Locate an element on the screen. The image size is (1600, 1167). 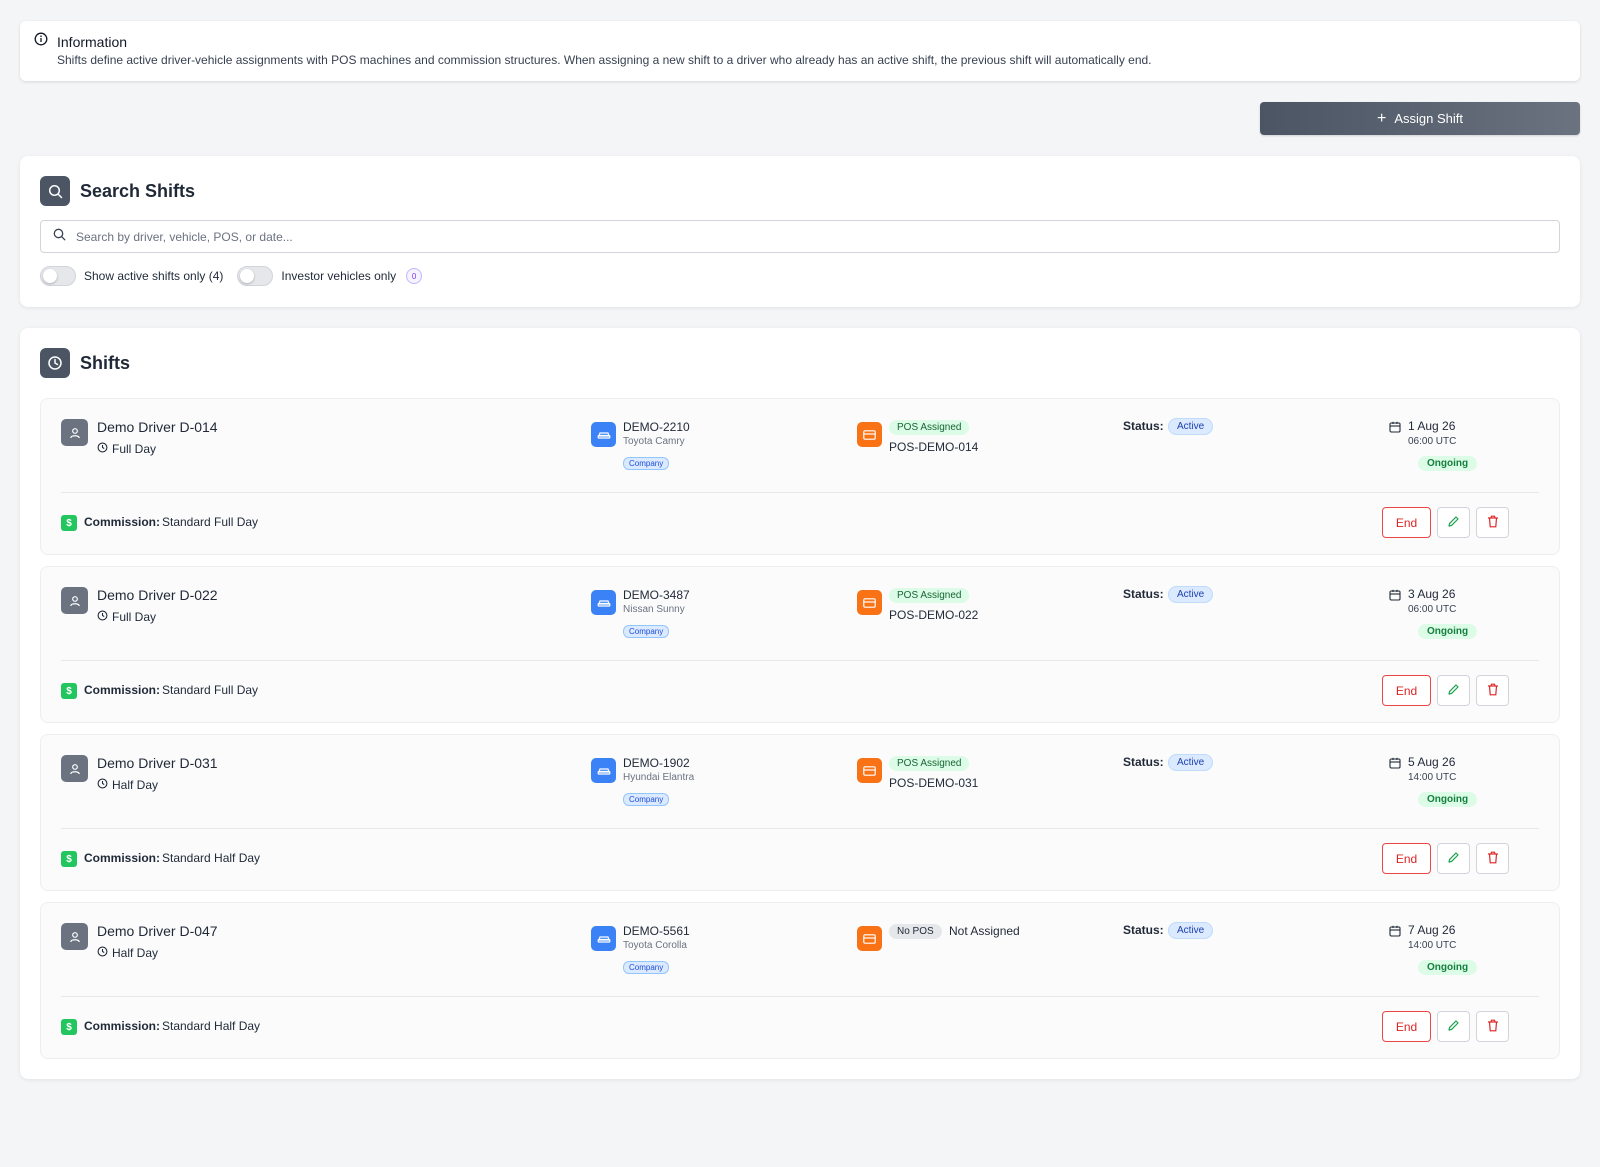
pos-status-badge: POS Assigned is located at coordinates (929, 595).